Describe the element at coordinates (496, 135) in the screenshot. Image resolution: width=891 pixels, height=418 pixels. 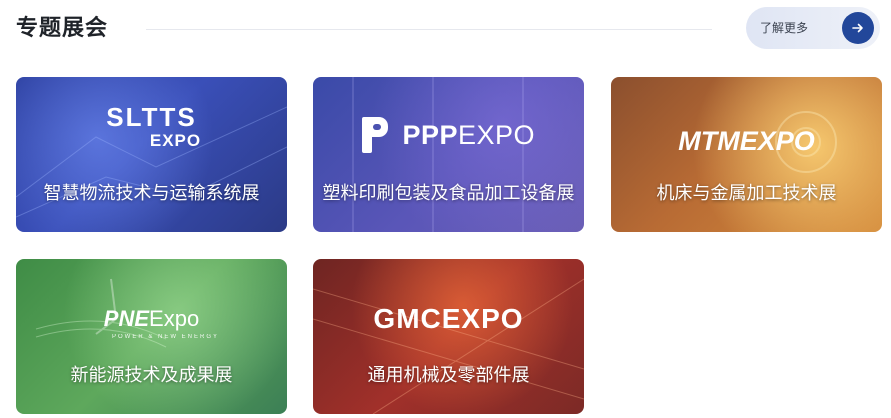
I see `logo-light-text: EXPO` at that location.